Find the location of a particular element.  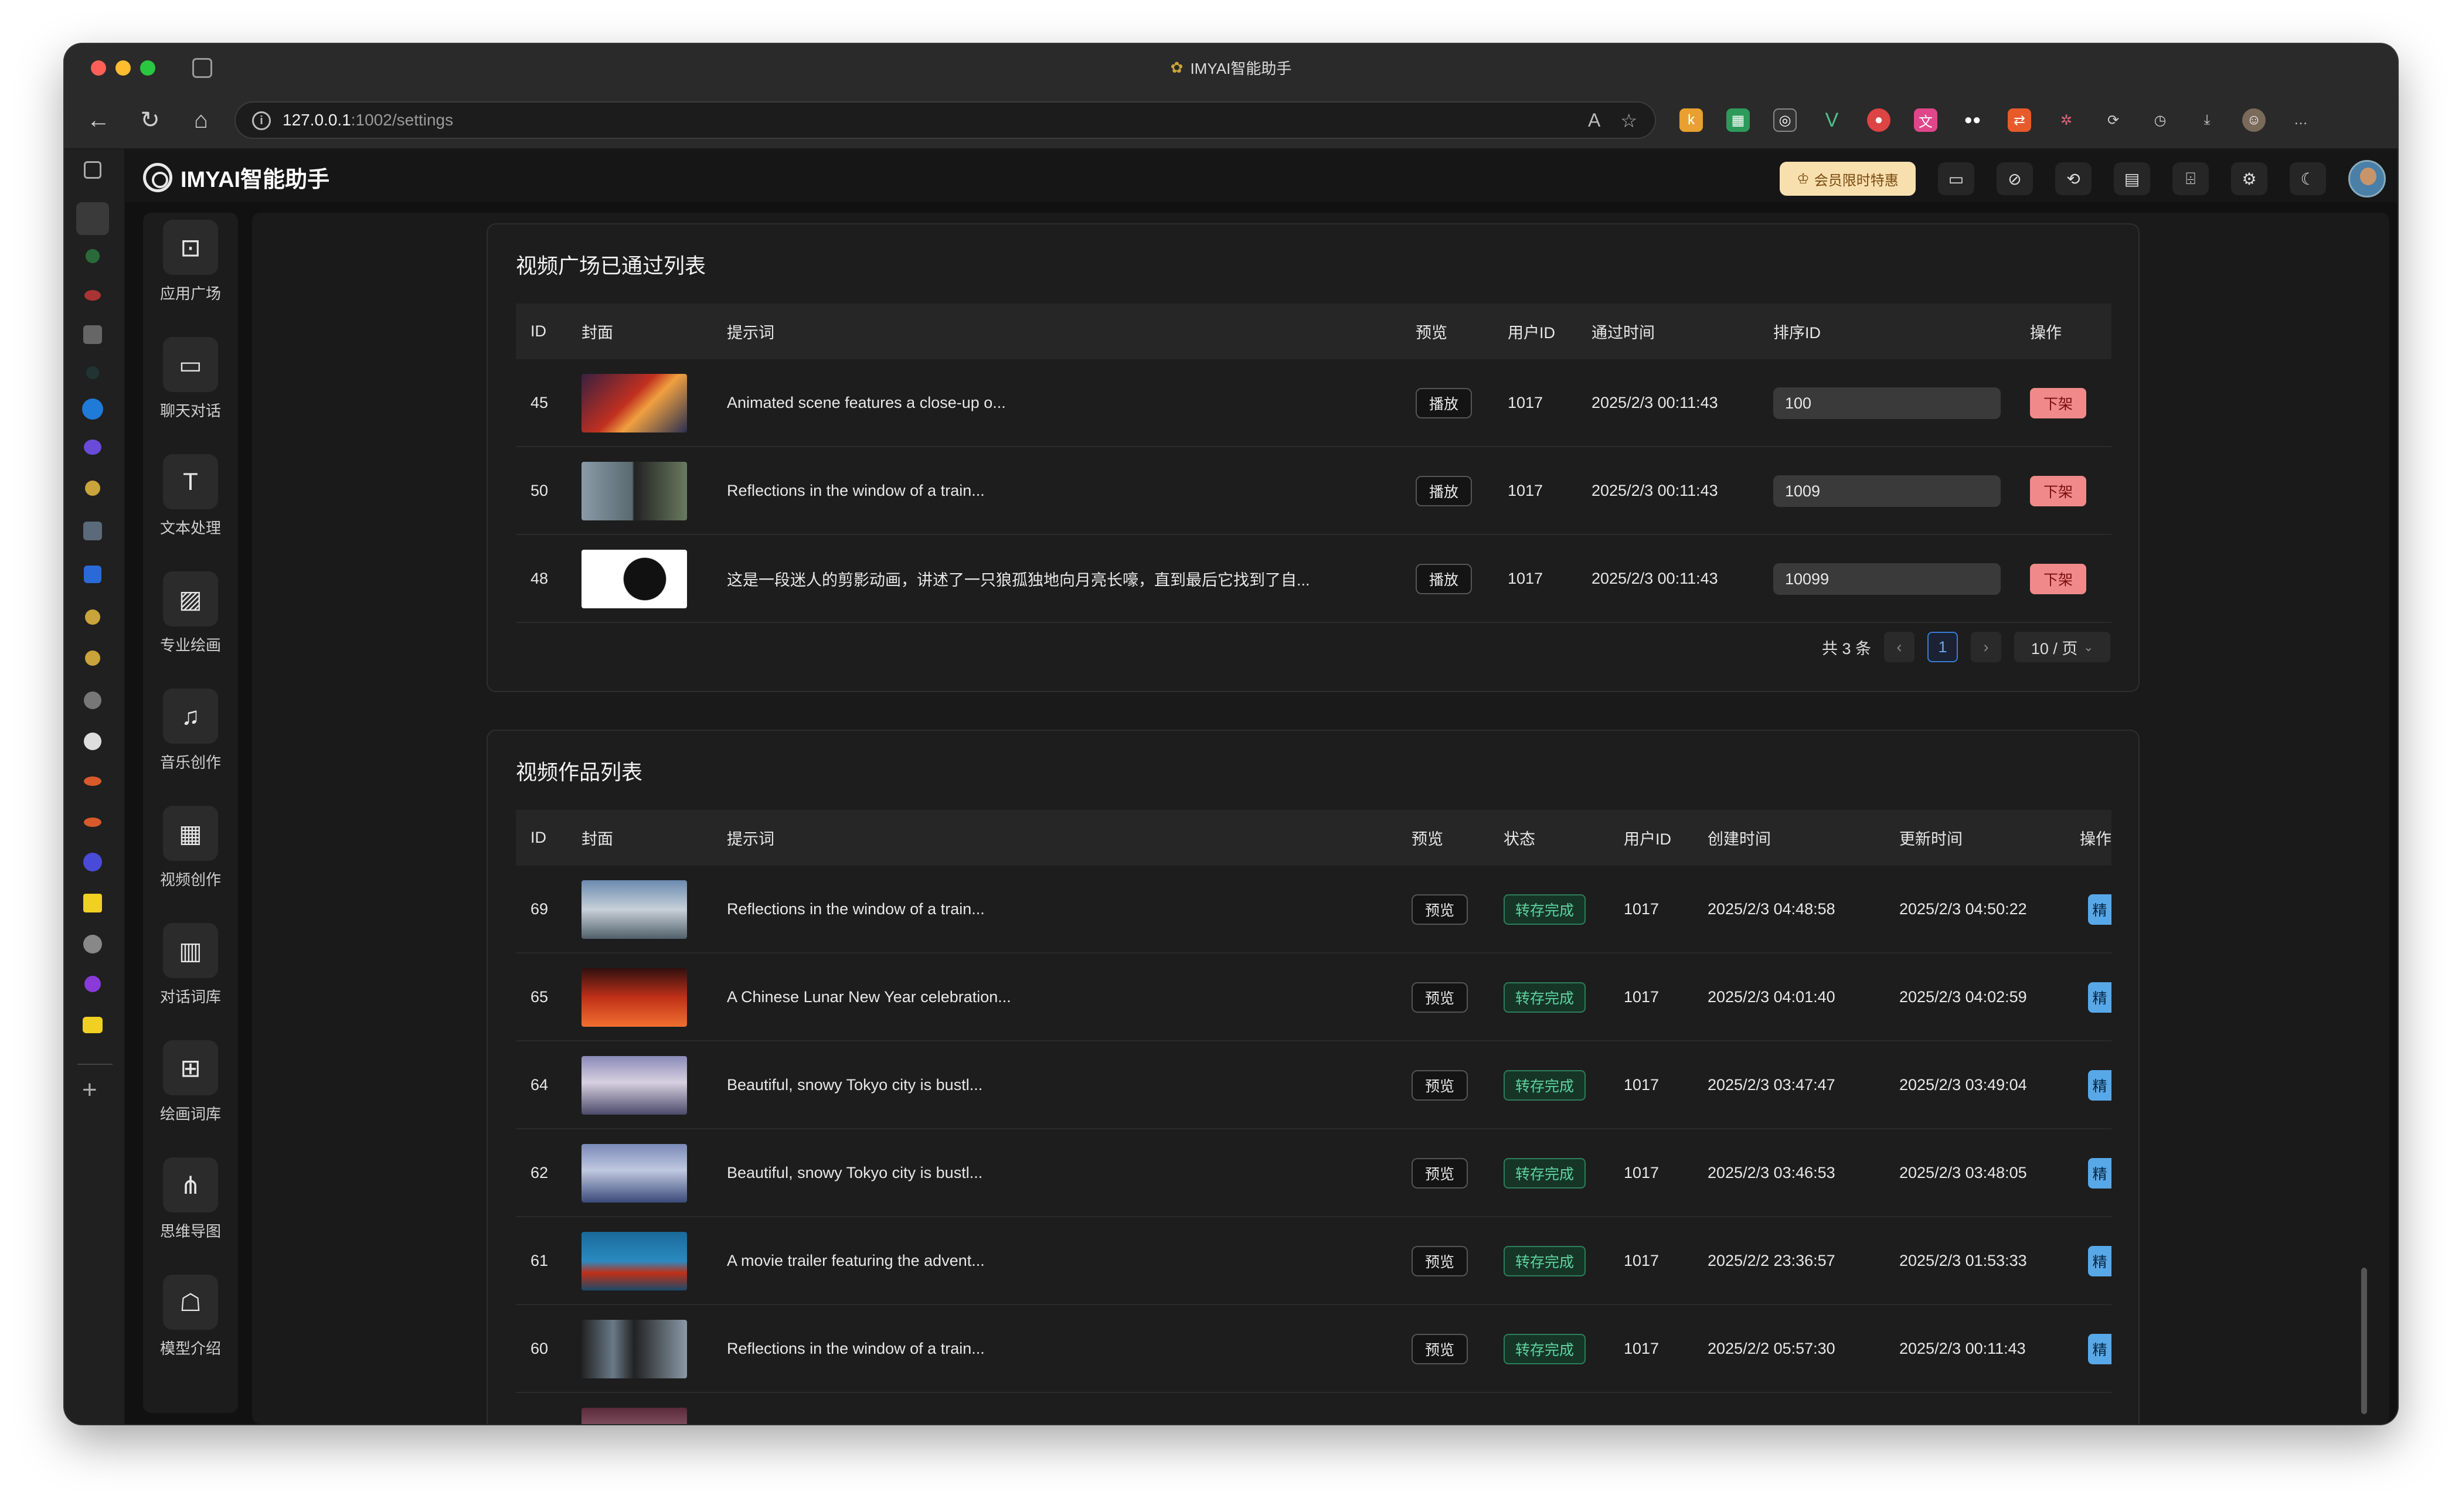

add-icon: + is located at coordinates (89, 1090).